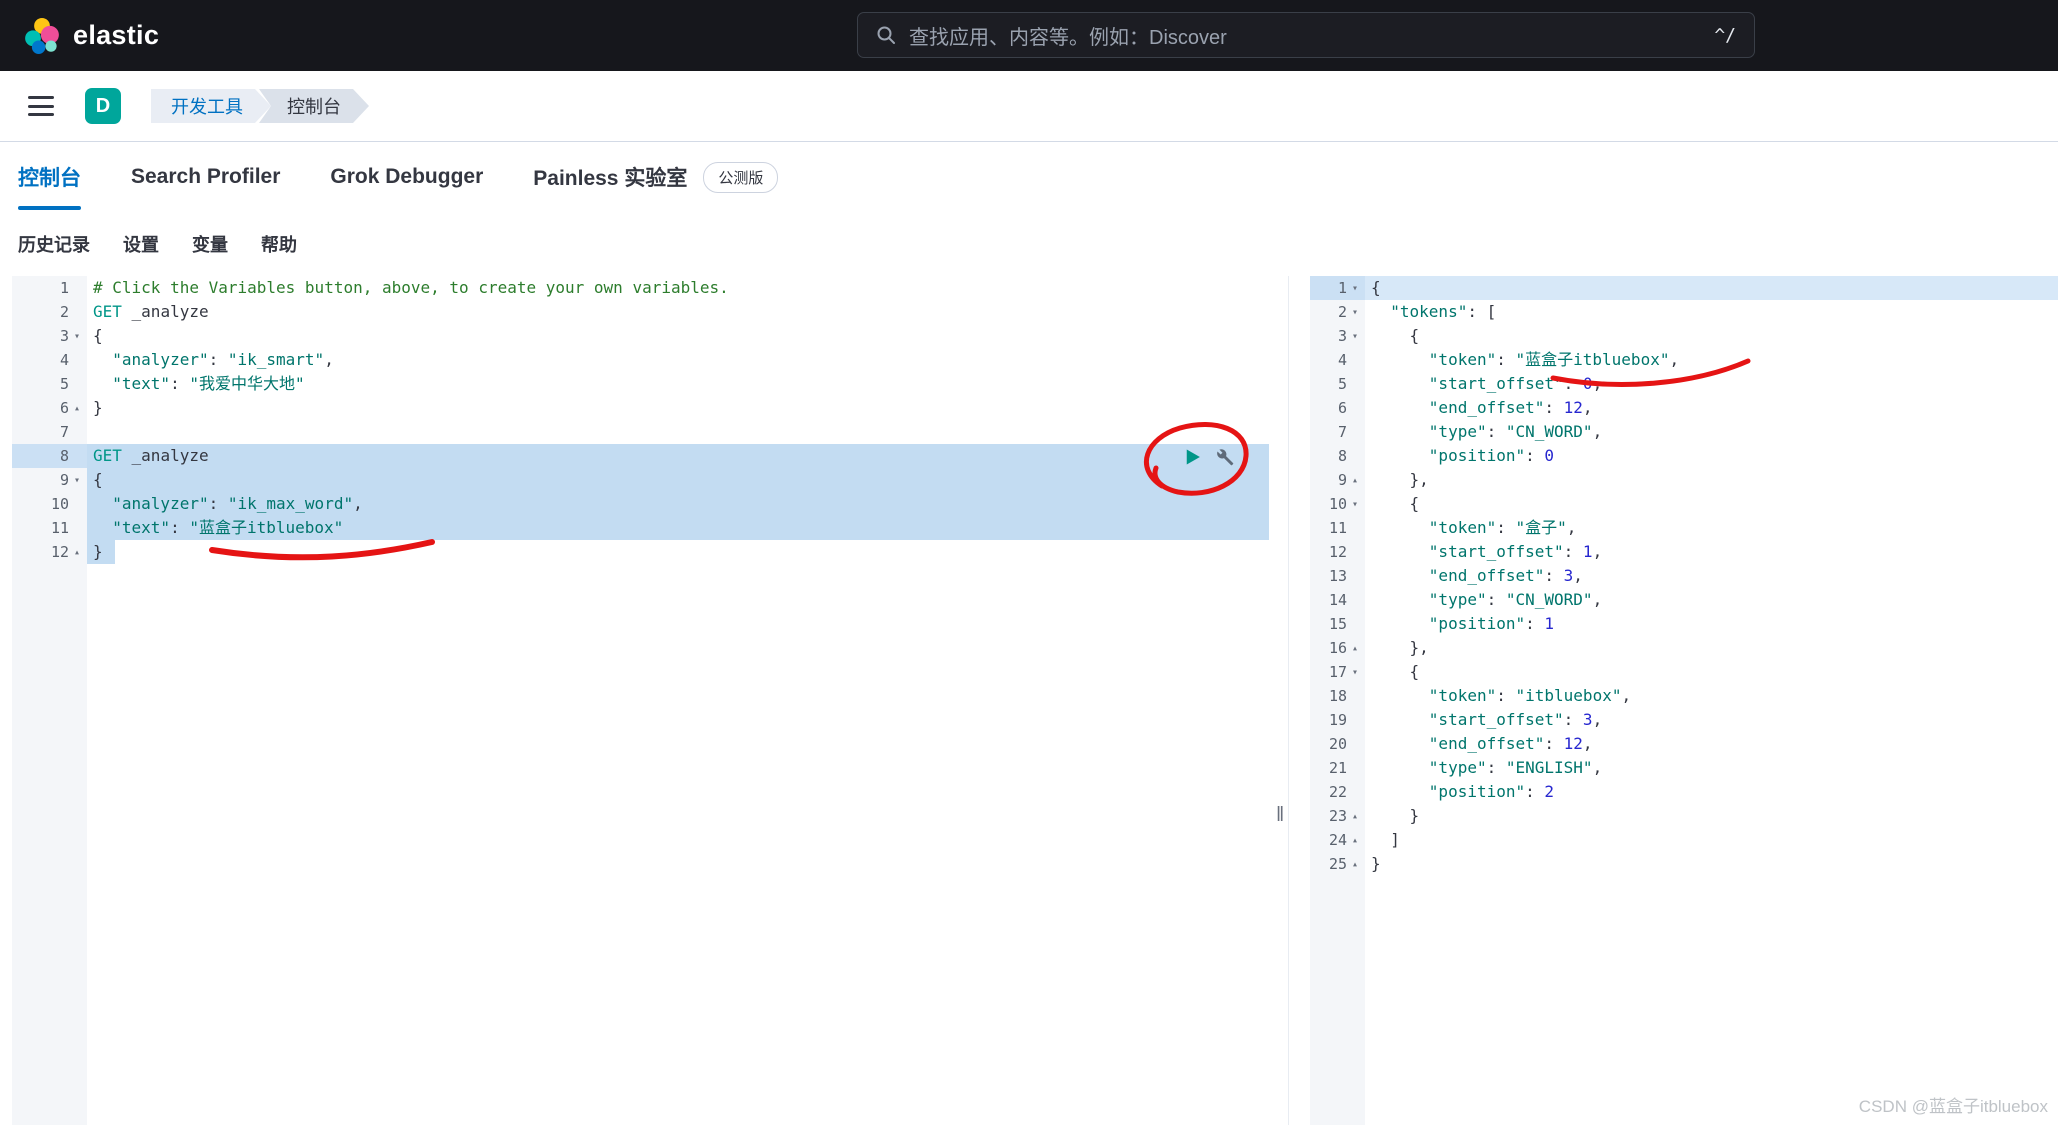 This screenshot has height=1125, width=2058. I want to click on line-number: 24, so click(1337, 840).